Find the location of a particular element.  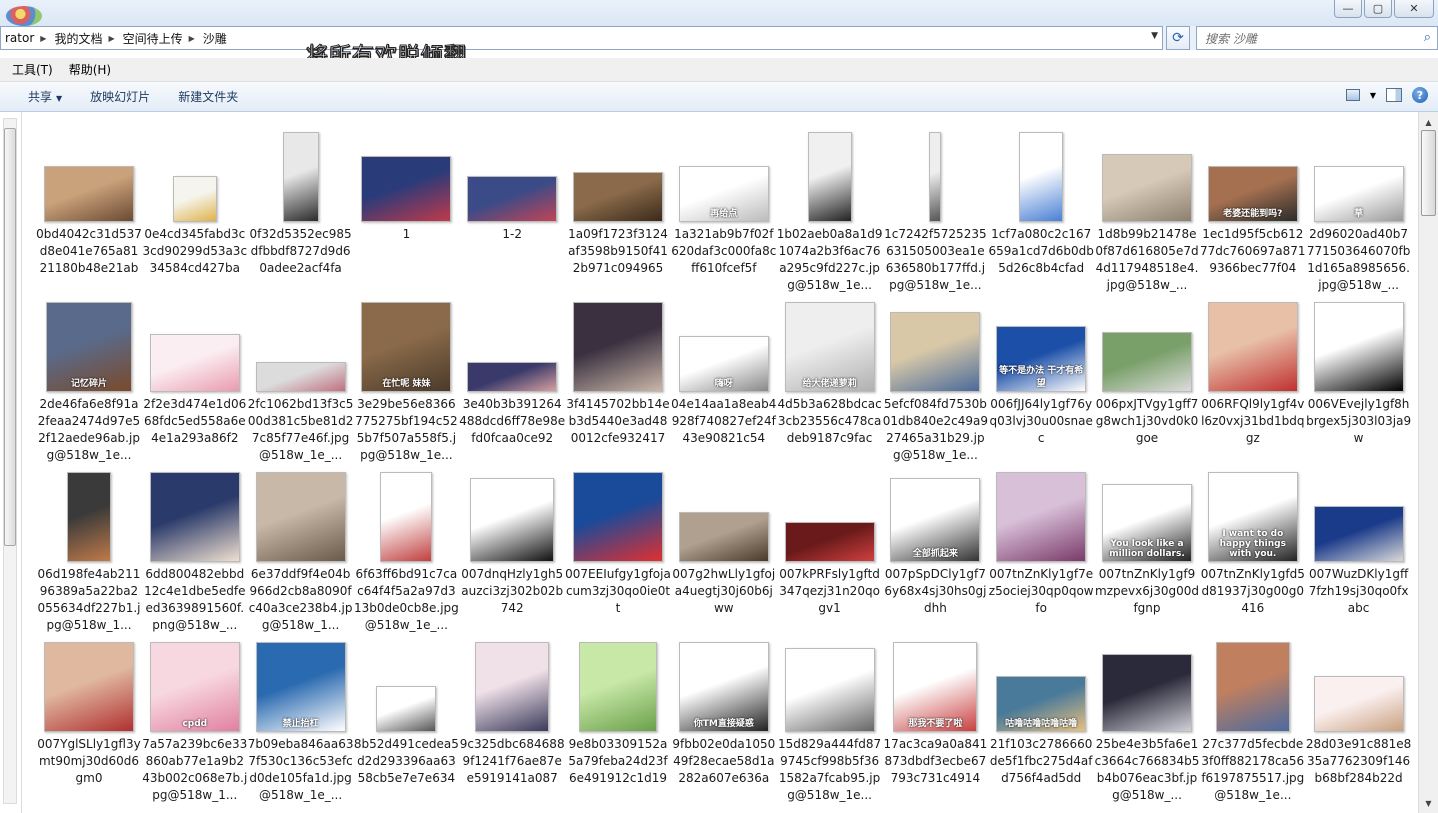

thumbnail-frame: 草 is located at coordinates (1359, 172).